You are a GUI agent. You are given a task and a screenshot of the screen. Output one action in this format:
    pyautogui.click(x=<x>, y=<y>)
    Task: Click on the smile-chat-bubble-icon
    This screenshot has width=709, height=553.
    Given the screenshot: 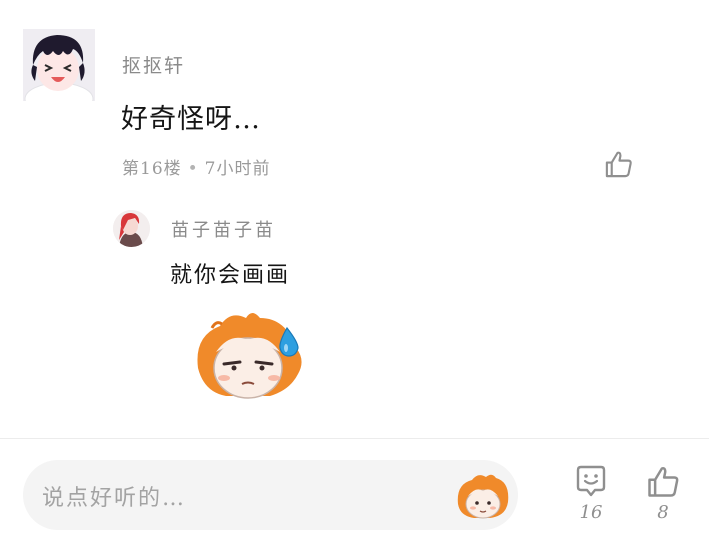 What is the action you would take?
    pyautogui.click(x=591, y=481)
    